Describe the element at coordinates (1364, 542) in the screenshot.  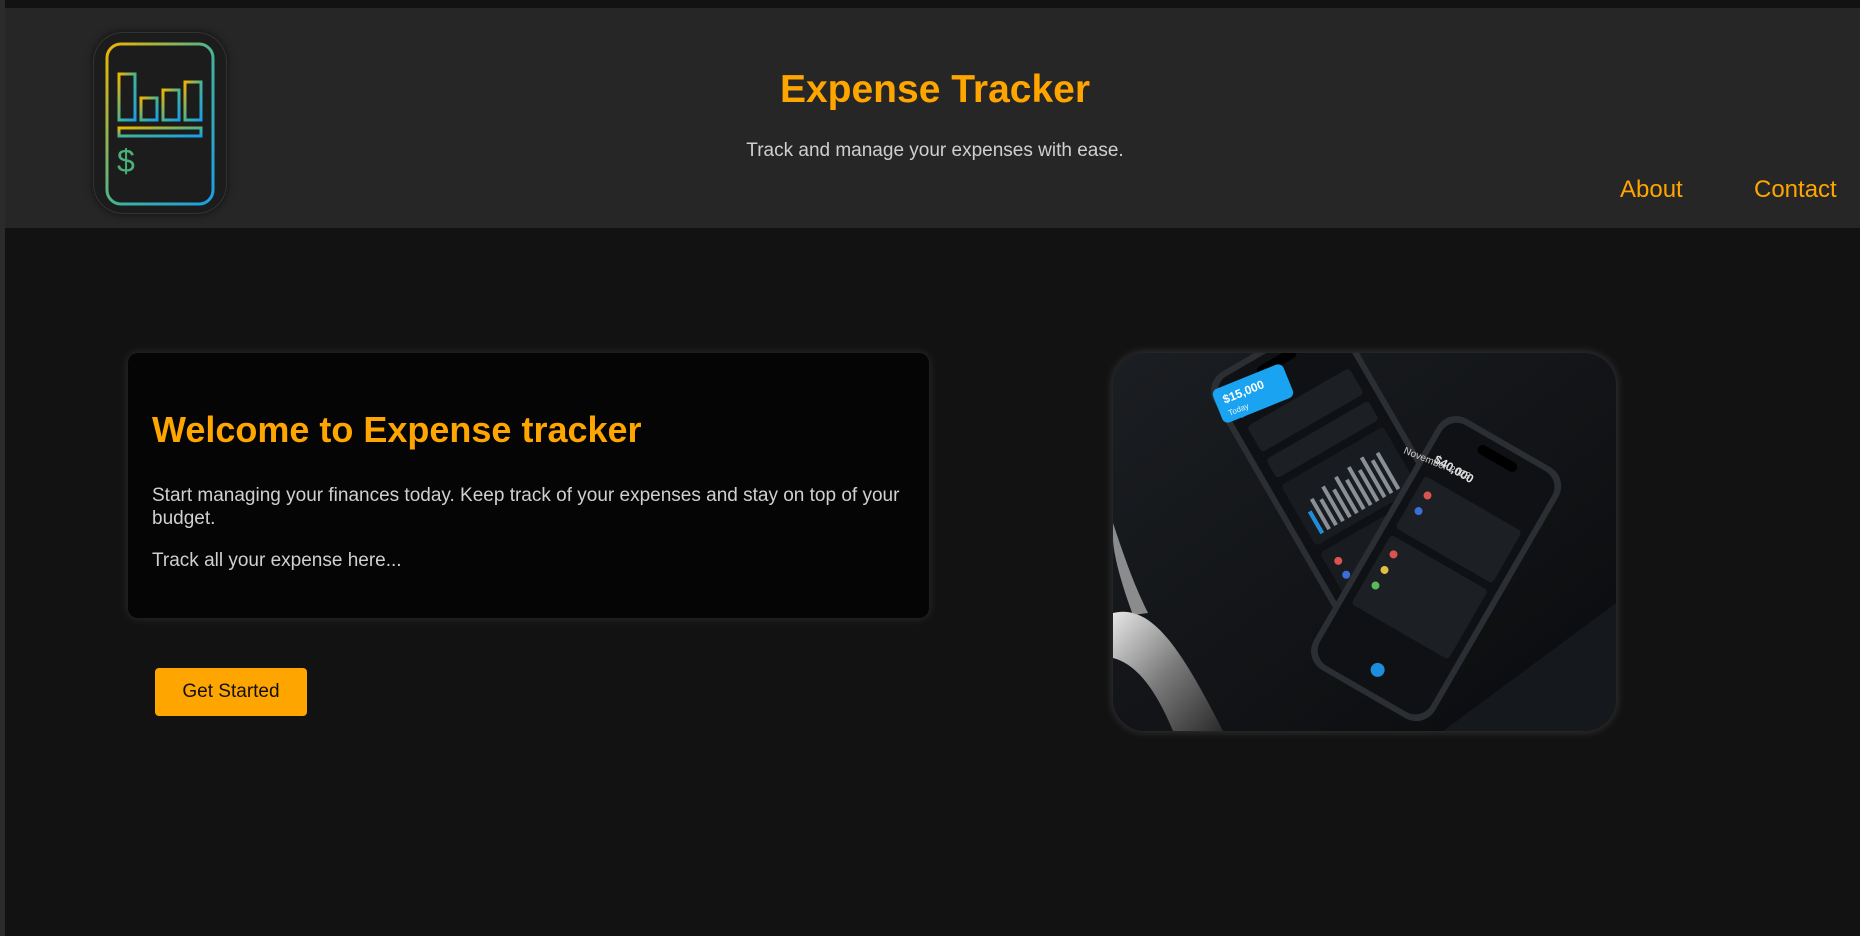
I see `hero-phones-image: $15,000 Today $40,000 November 2023` at that location.